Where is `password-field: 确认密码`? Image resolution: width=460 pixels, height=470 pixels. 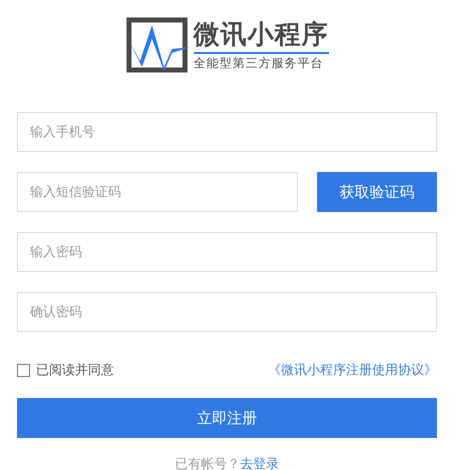
password-field: 确认密码 is located at coordinates (227, 312).